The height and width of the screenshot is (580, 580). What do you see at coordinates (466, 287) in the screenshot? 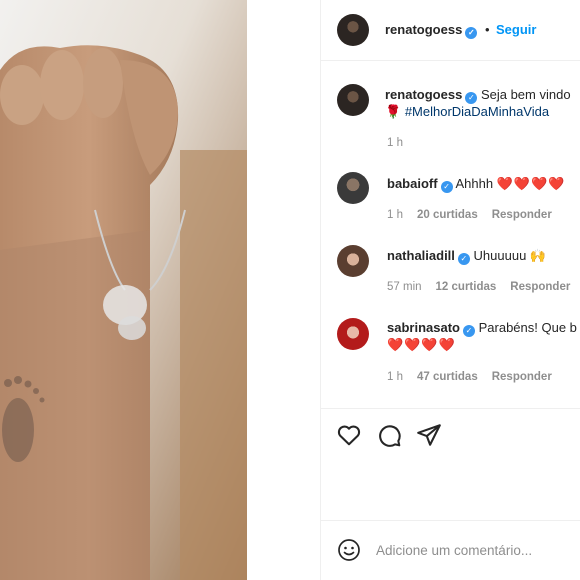
I see `comment-2-likes: 12 curtidas` at bounding box center [466, 287].